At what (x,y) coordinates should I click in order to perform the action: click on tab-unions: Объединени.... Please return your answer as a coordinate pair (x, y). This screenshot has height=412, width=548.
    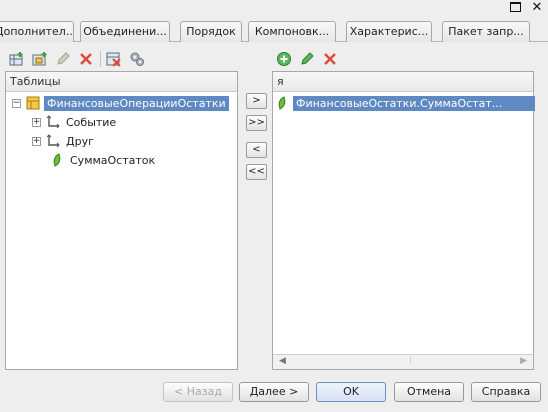
    Looking at the image, I should click on (125, 31).